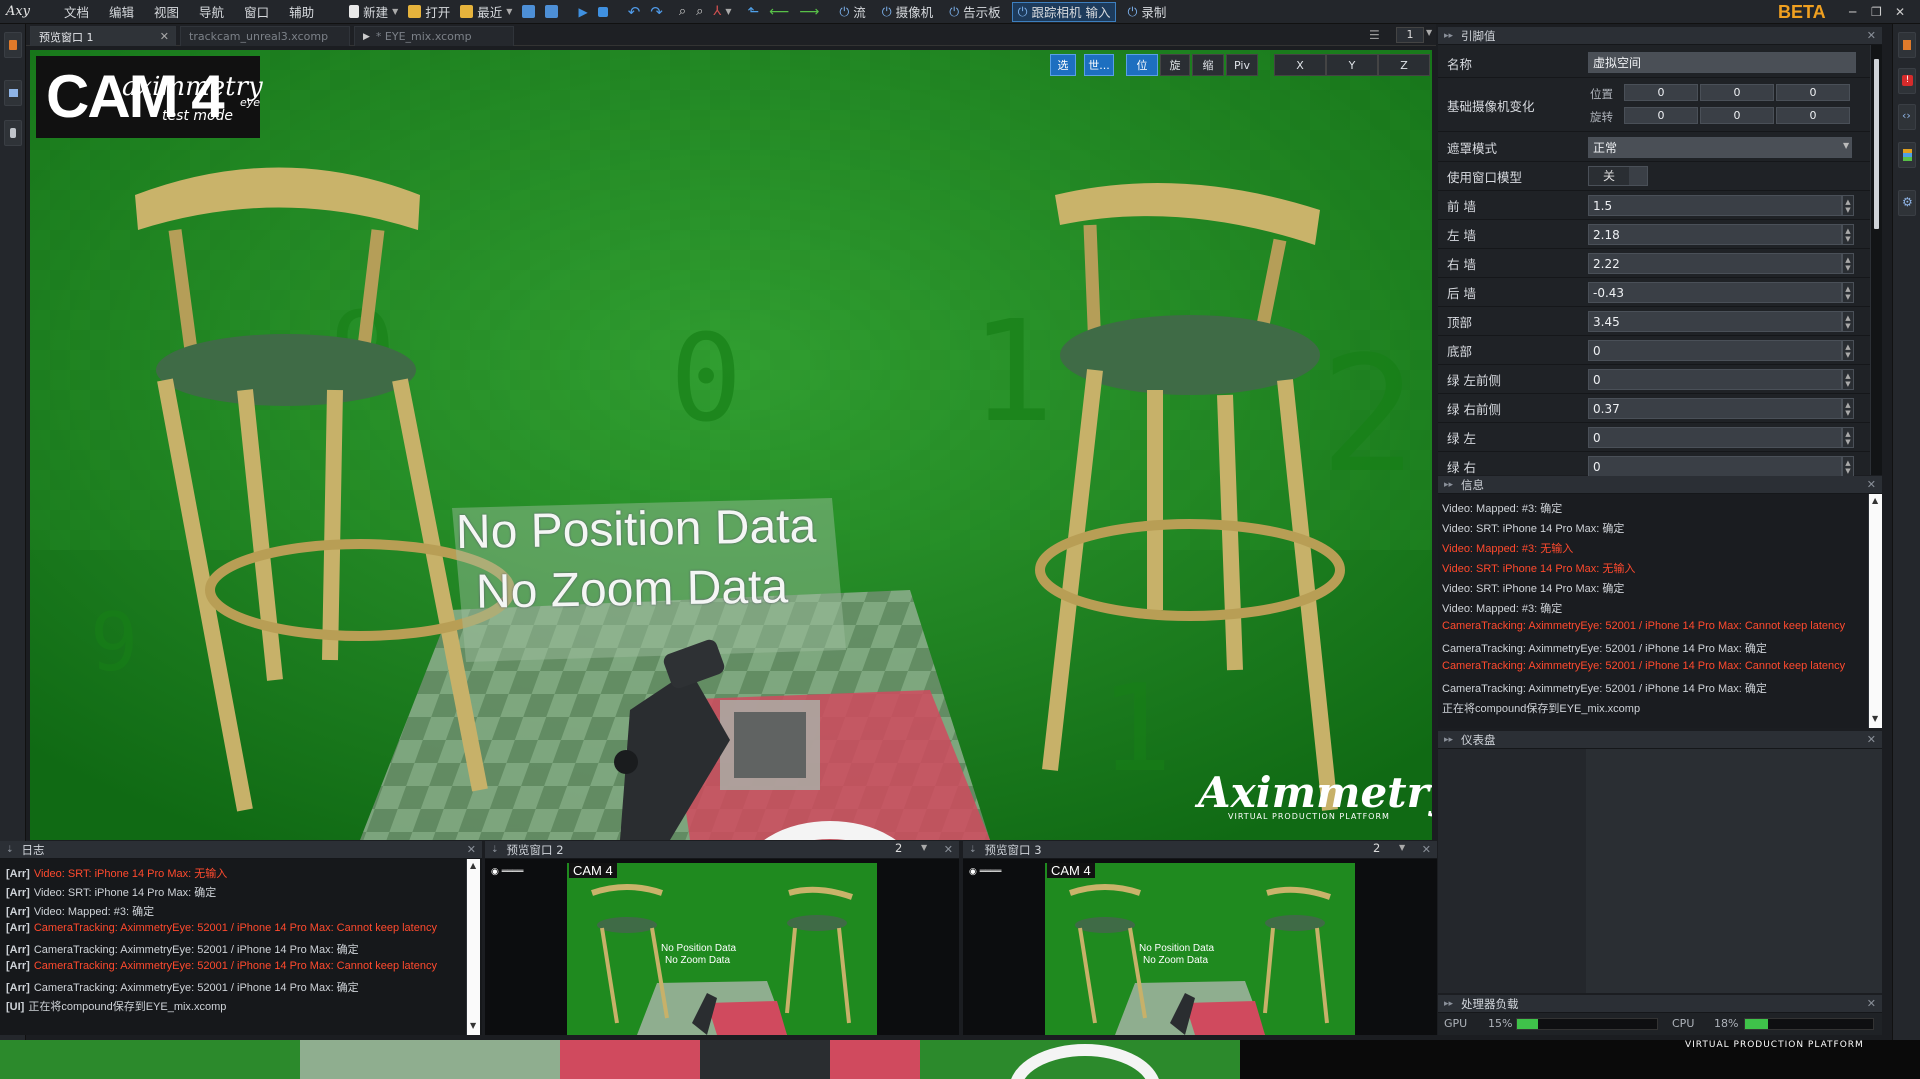  Describe the element at coordinates (1300, 65) in the screenshot. I see `axis-x-button: X` at that location.